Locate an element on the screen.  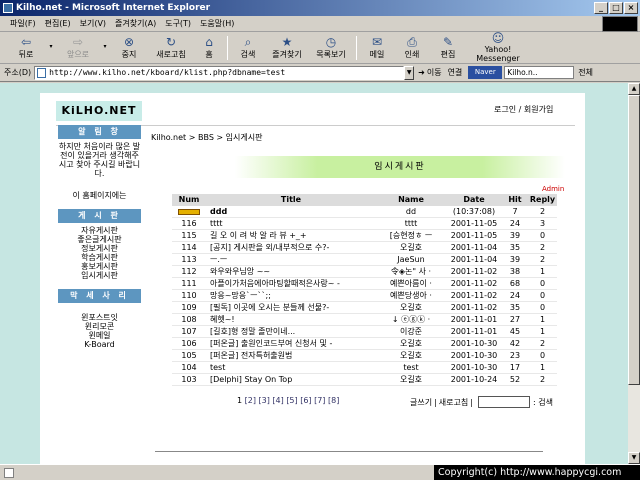
edit-button: ✎ 편집 is located at coordinates (448, 48).